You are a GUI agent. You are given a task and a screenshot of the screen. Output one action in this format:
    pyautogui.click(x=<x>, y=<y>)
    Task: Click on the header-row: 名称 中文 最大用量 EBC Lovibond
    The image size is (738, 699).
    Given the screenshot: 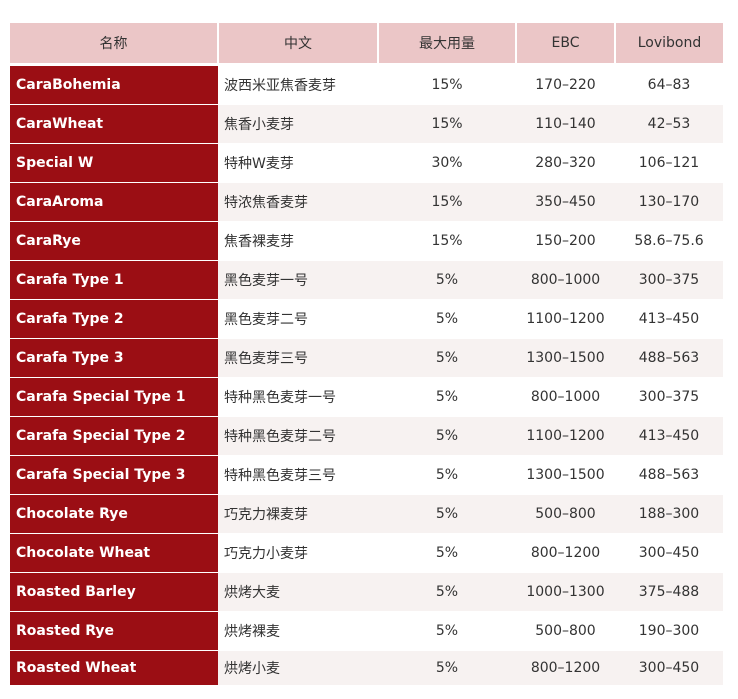 What is the action you would take?
    pyautogui.click(x=366, y=43)
    